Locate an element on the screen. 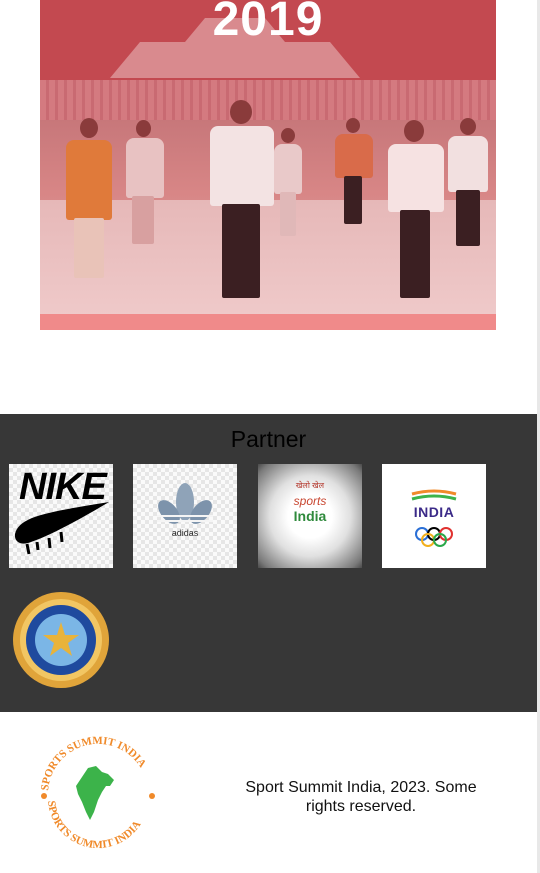  sports-india-logo-sports: sports is located at coordinates (310, 501).